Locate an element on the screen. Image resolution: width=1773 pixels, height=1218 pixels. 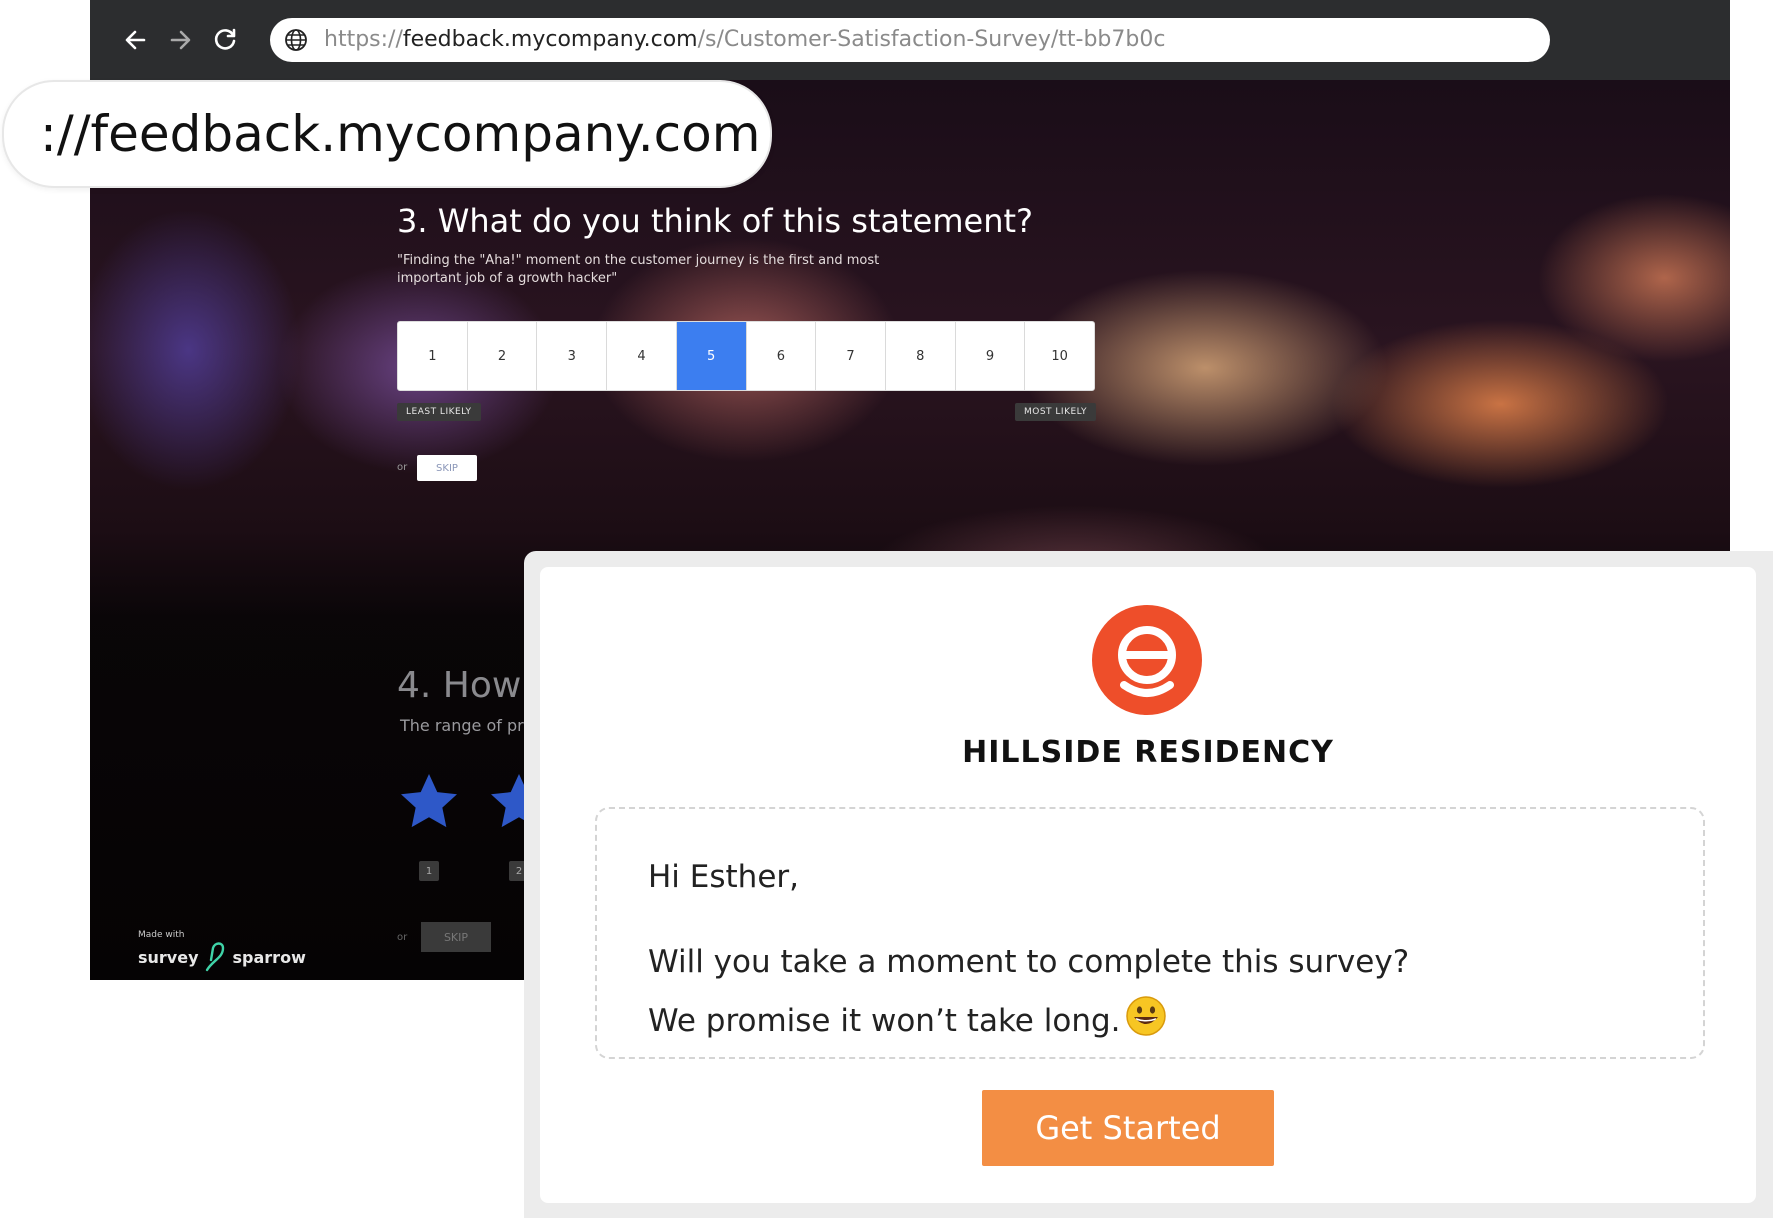
scale-option-10: 10 is located at coordinates (1059, 356).